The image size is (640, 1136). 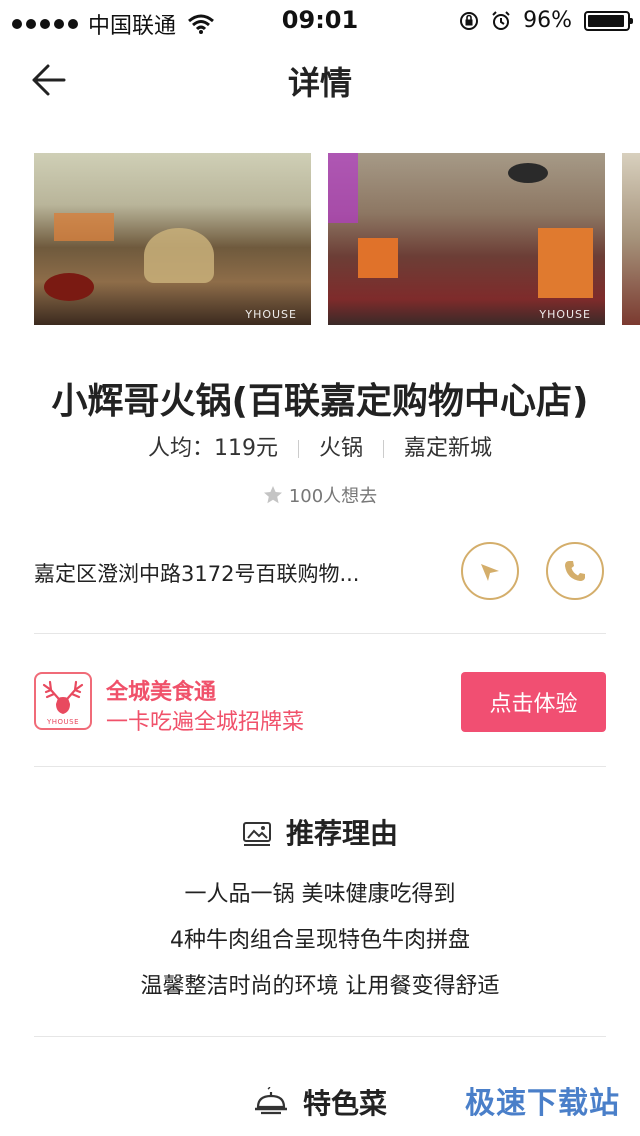 I want to click on reason-item: 一人品一锅 美味健康吃得到, so click(x=320, y=894).